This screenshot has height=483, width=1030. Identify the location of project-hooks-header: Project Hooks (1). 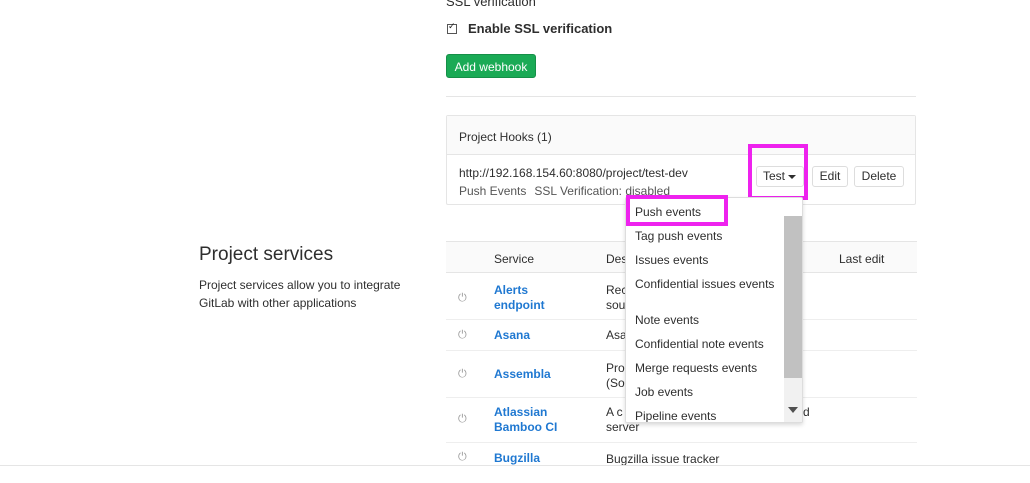
(681, 135).